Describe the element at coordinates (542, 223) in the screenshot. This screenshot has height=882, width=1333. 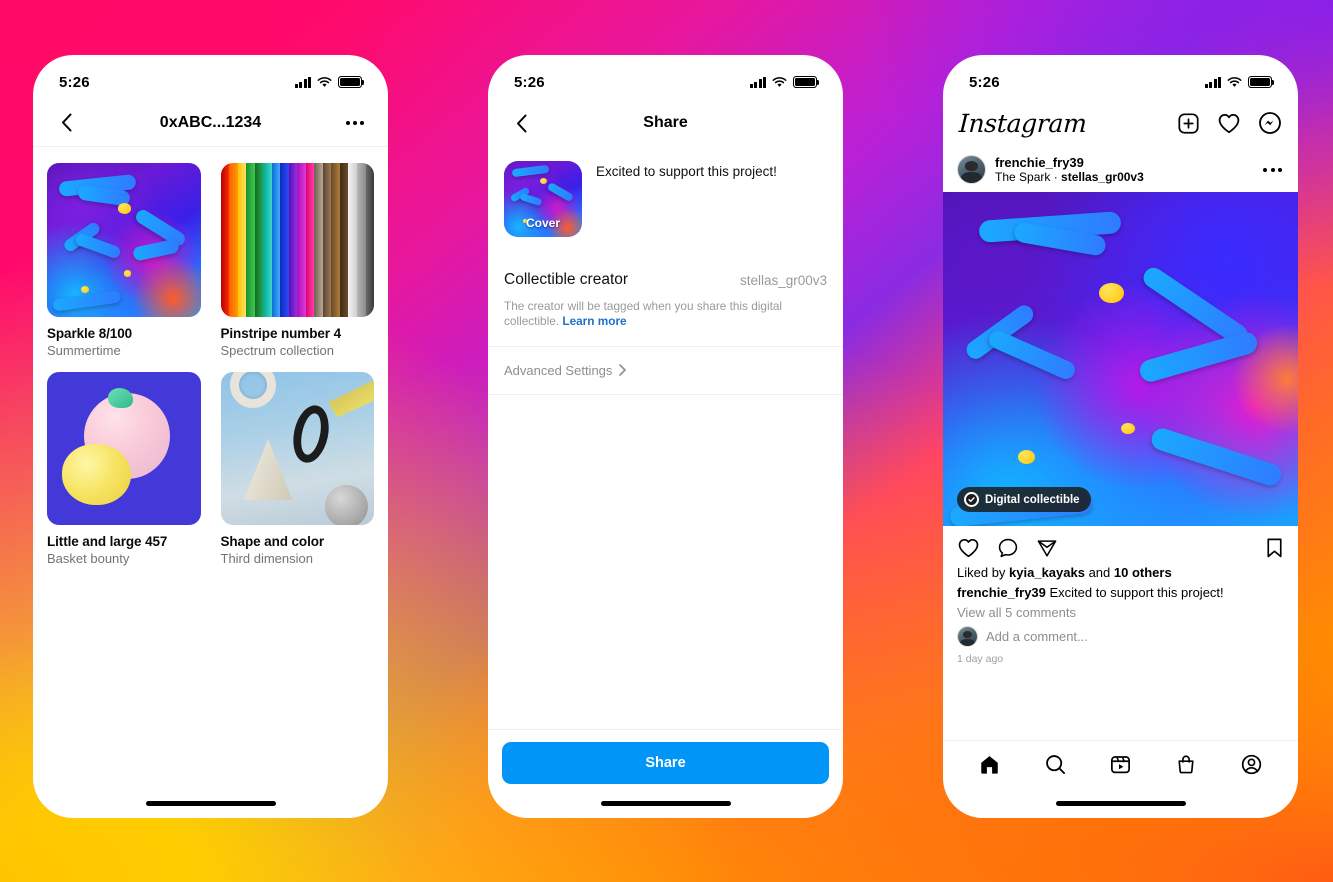
I see `cover-label: Cover` at that location.